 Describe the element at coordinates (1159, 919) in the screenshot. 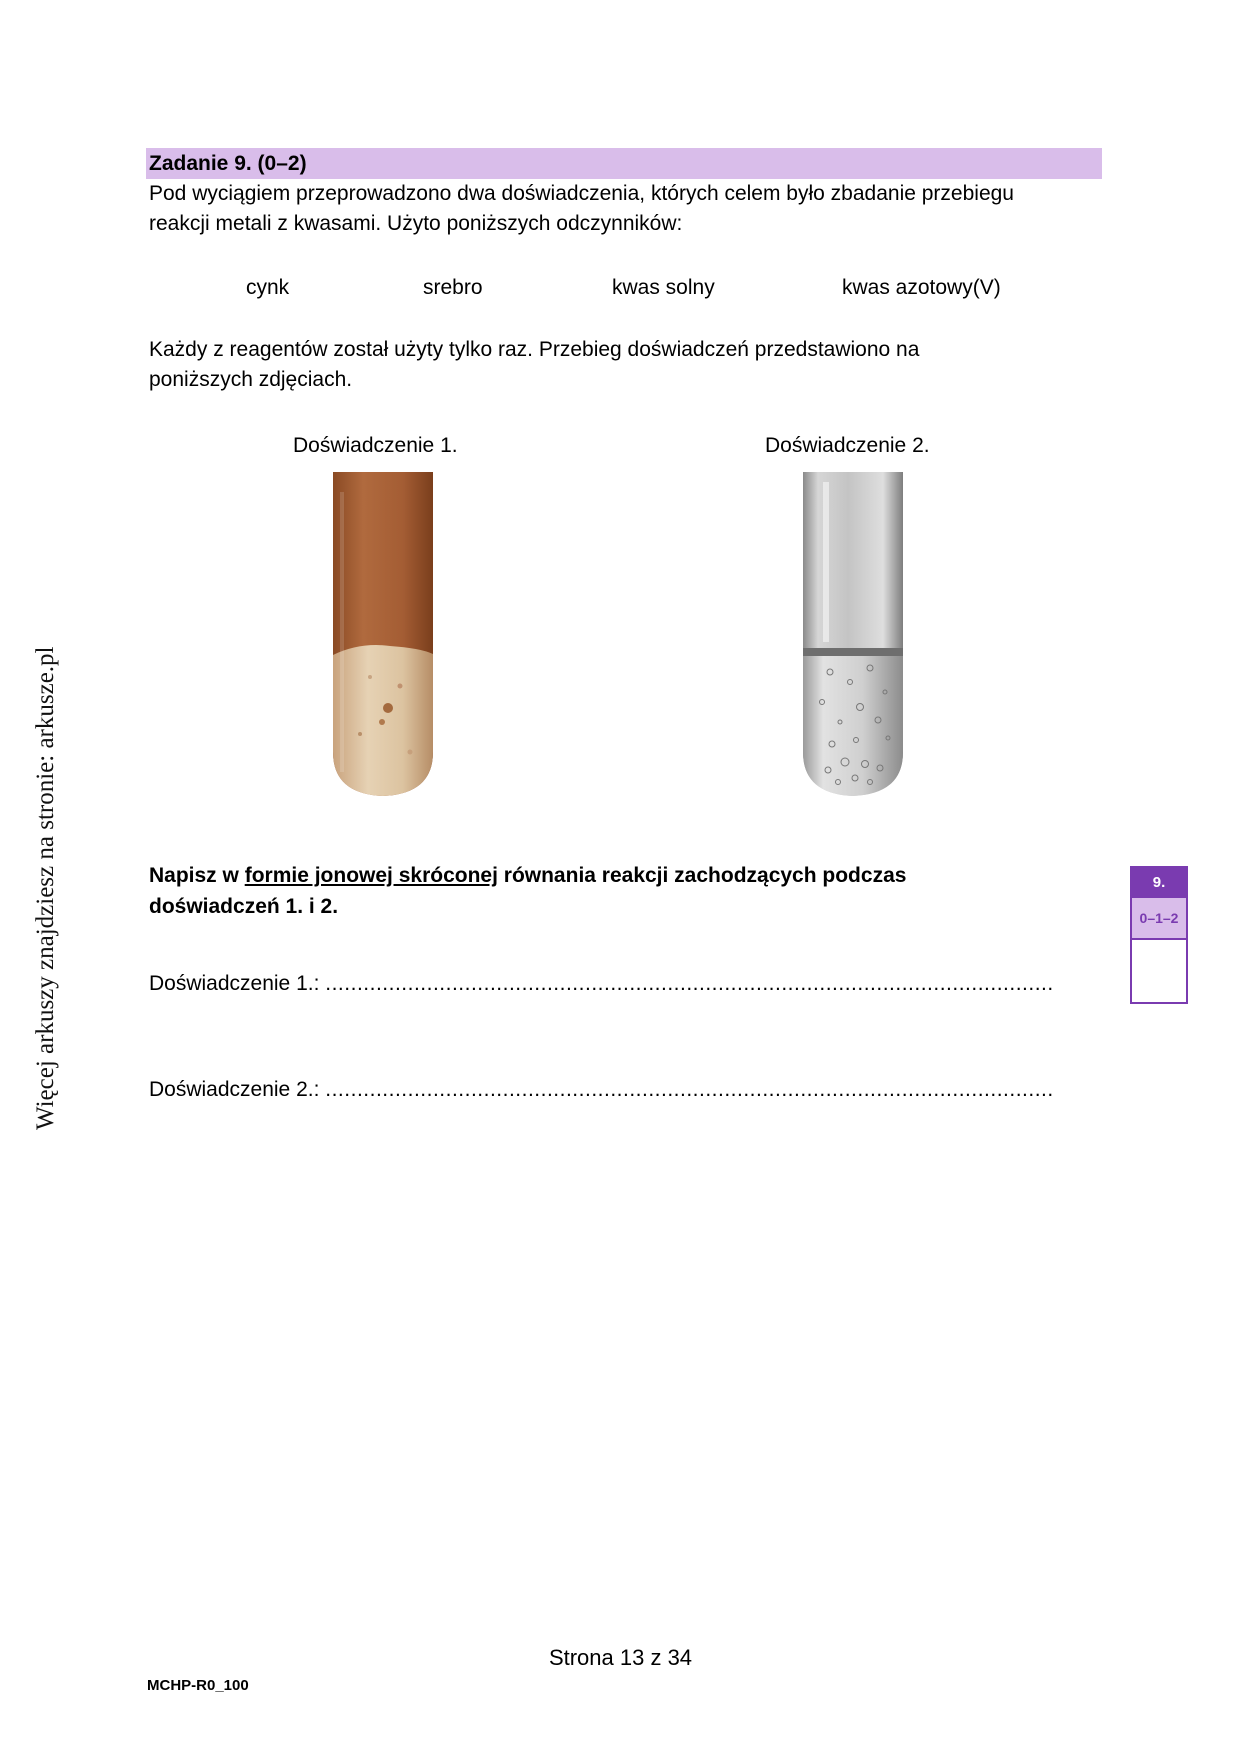

I see `score-points-scale: 0–1–2` at that location.